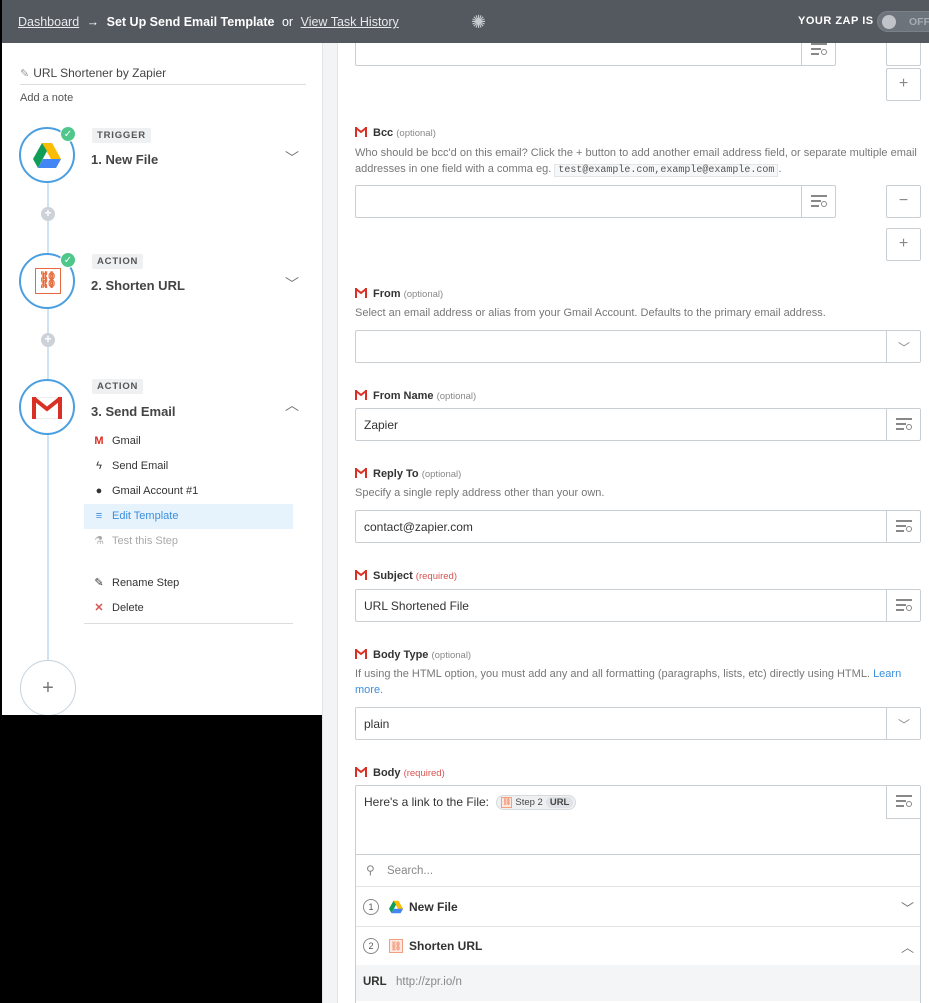 The width and height of the screenshot is (929, 1003). Describe the element at coordinates (188, 441) in the screenshot. I see `submenu-item-app: M Gmail` at that location.